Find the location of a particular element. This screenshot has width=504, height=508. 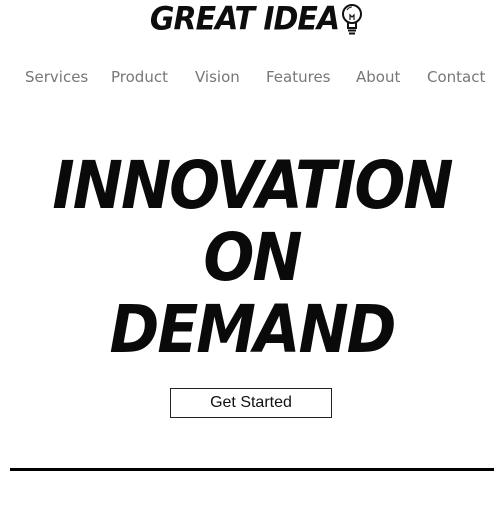

logo: GREAT IDEA is located at coordinates (256, 19).